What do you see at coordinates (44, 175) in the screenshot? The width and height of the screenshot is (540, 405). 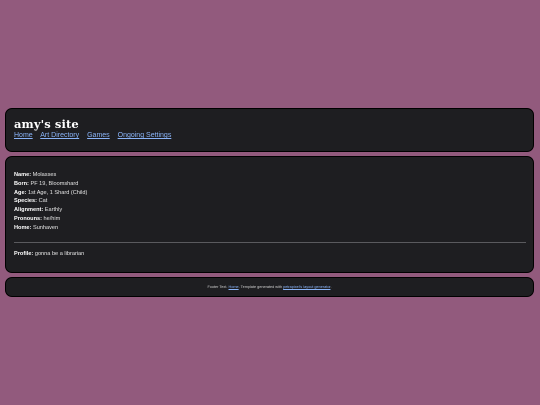 I see `field-value: Molasses` at bounding box center [44, 175].